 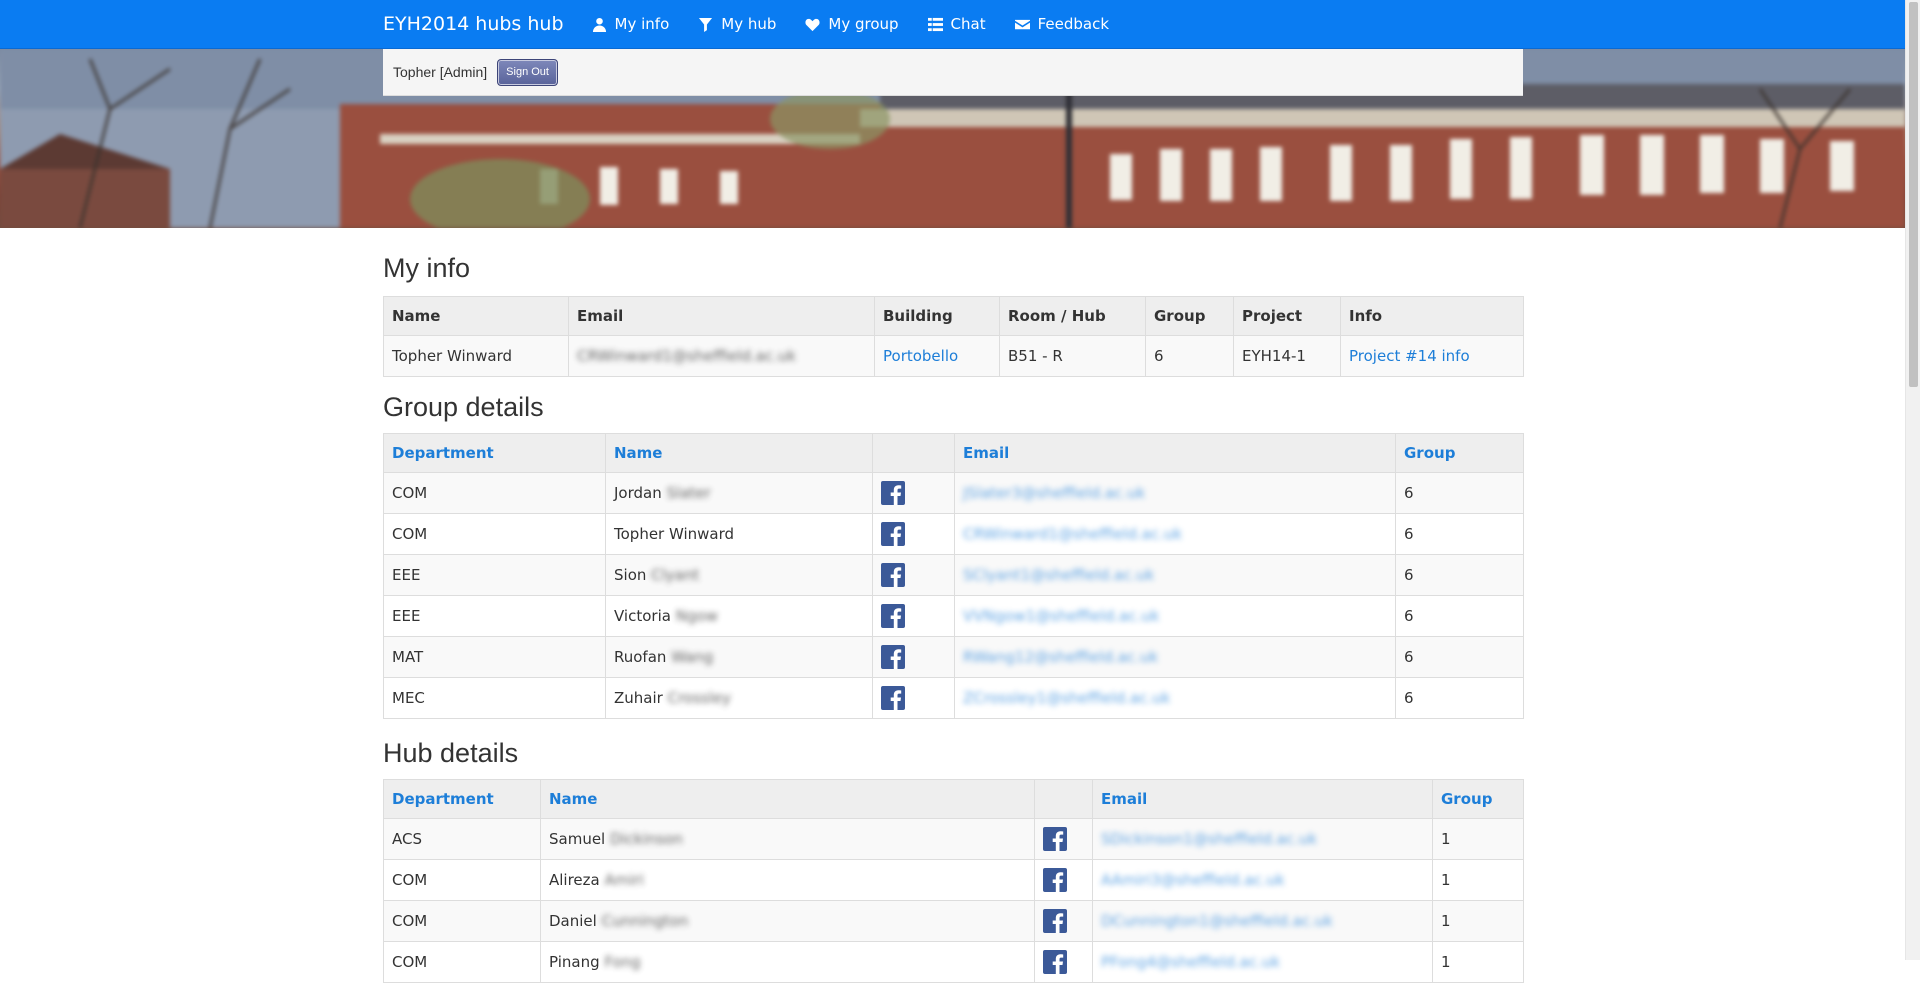 What do you see at coordinates (699, 698) in the screenshot?
I see `last-name: Crossley` at bounding box center [699, 698].